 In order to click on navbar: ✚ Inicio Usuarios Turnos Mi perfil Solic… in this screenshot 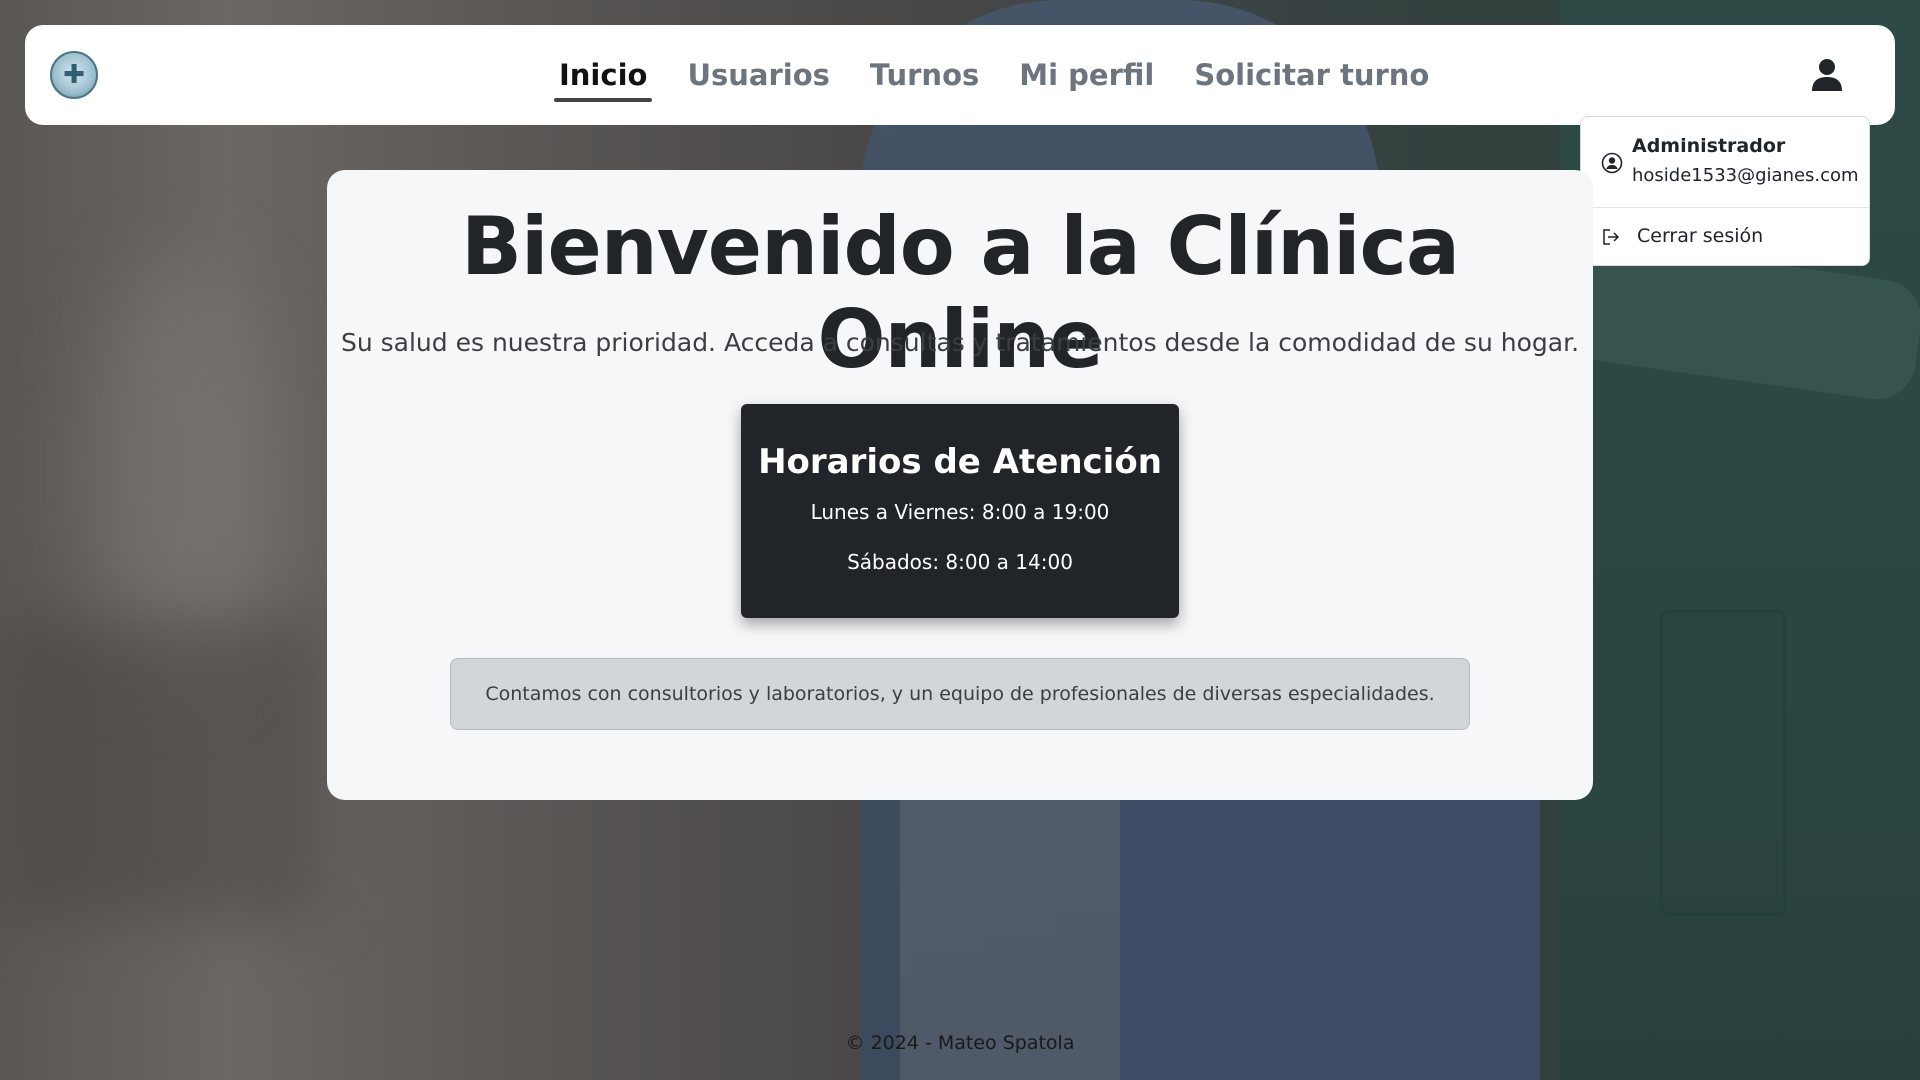, I will do `click(960, 75)`.